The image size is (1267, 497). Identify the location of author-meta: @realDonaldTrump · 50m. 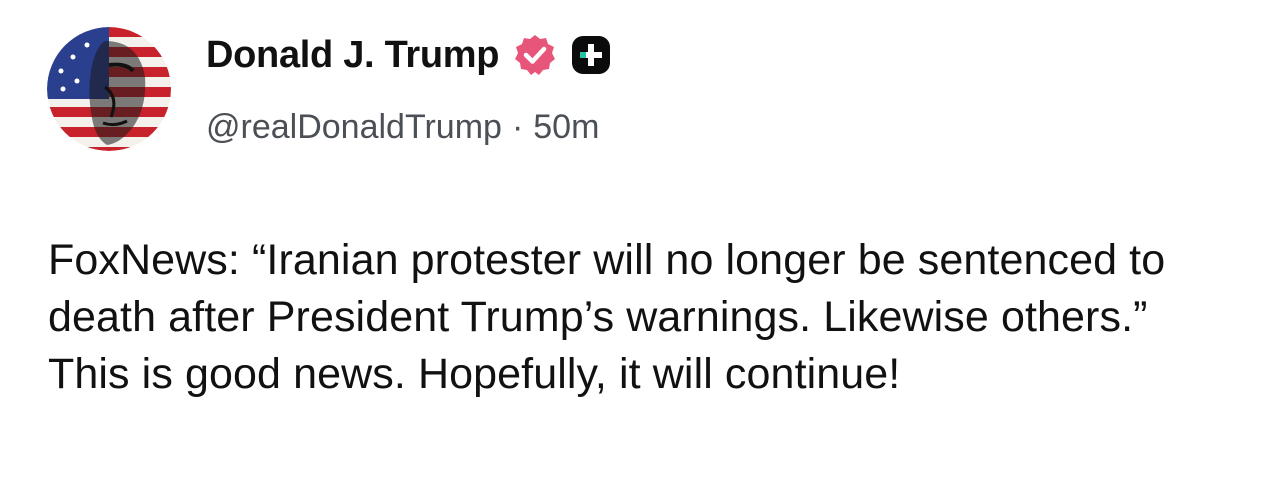
(402, 127).